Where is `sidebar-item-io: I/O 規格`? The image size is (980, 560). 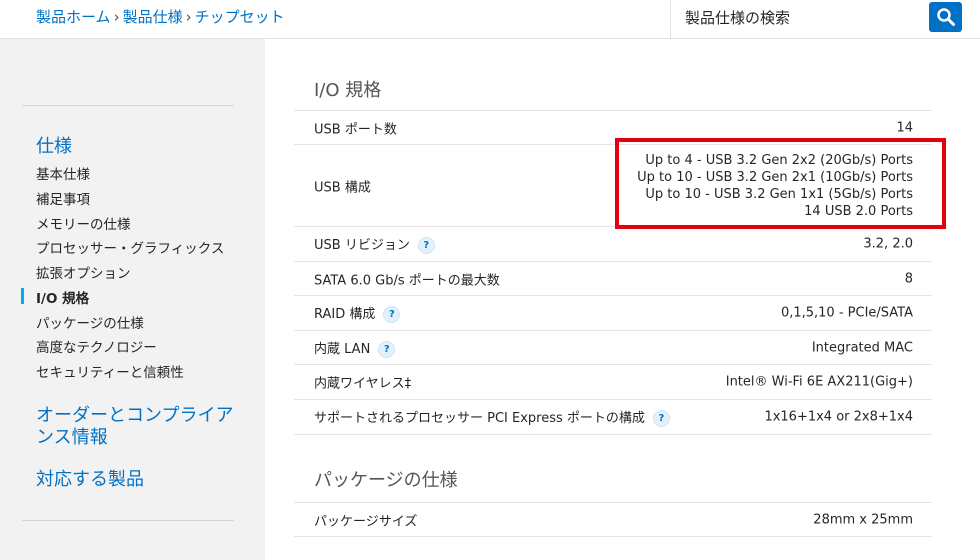 sidebar-item-io: I/O 規格 is located at coordinates (62, 297).